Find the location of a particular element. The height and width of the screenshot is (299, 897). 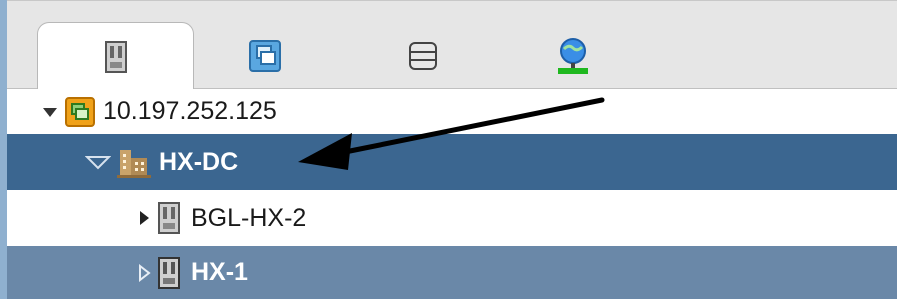

tree-node-label: 10.197.252.125 is located at coordinates (190, 111).